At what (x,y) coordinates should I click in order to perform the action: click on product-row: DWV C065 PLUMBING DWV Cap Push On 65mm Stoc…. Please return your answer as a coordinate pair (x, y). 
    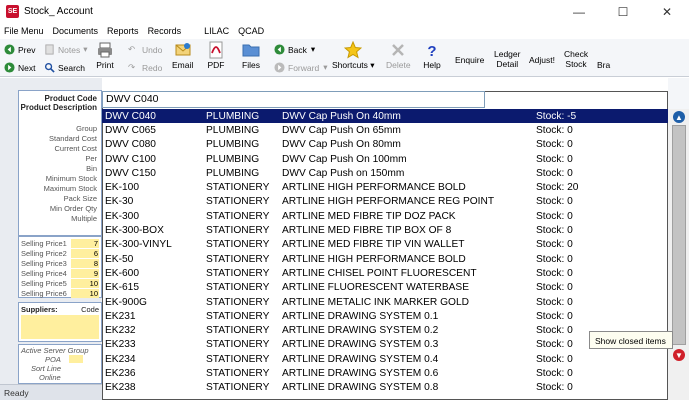
    Looking at the image, I should click on (385, 130).